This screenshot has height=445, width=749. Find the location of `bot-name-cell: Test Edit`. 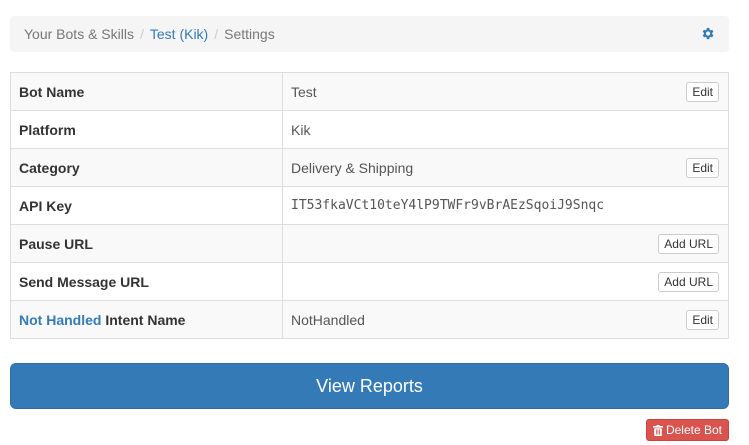

bot-name-cell: Test Edit is located at coordinates (505, 91).